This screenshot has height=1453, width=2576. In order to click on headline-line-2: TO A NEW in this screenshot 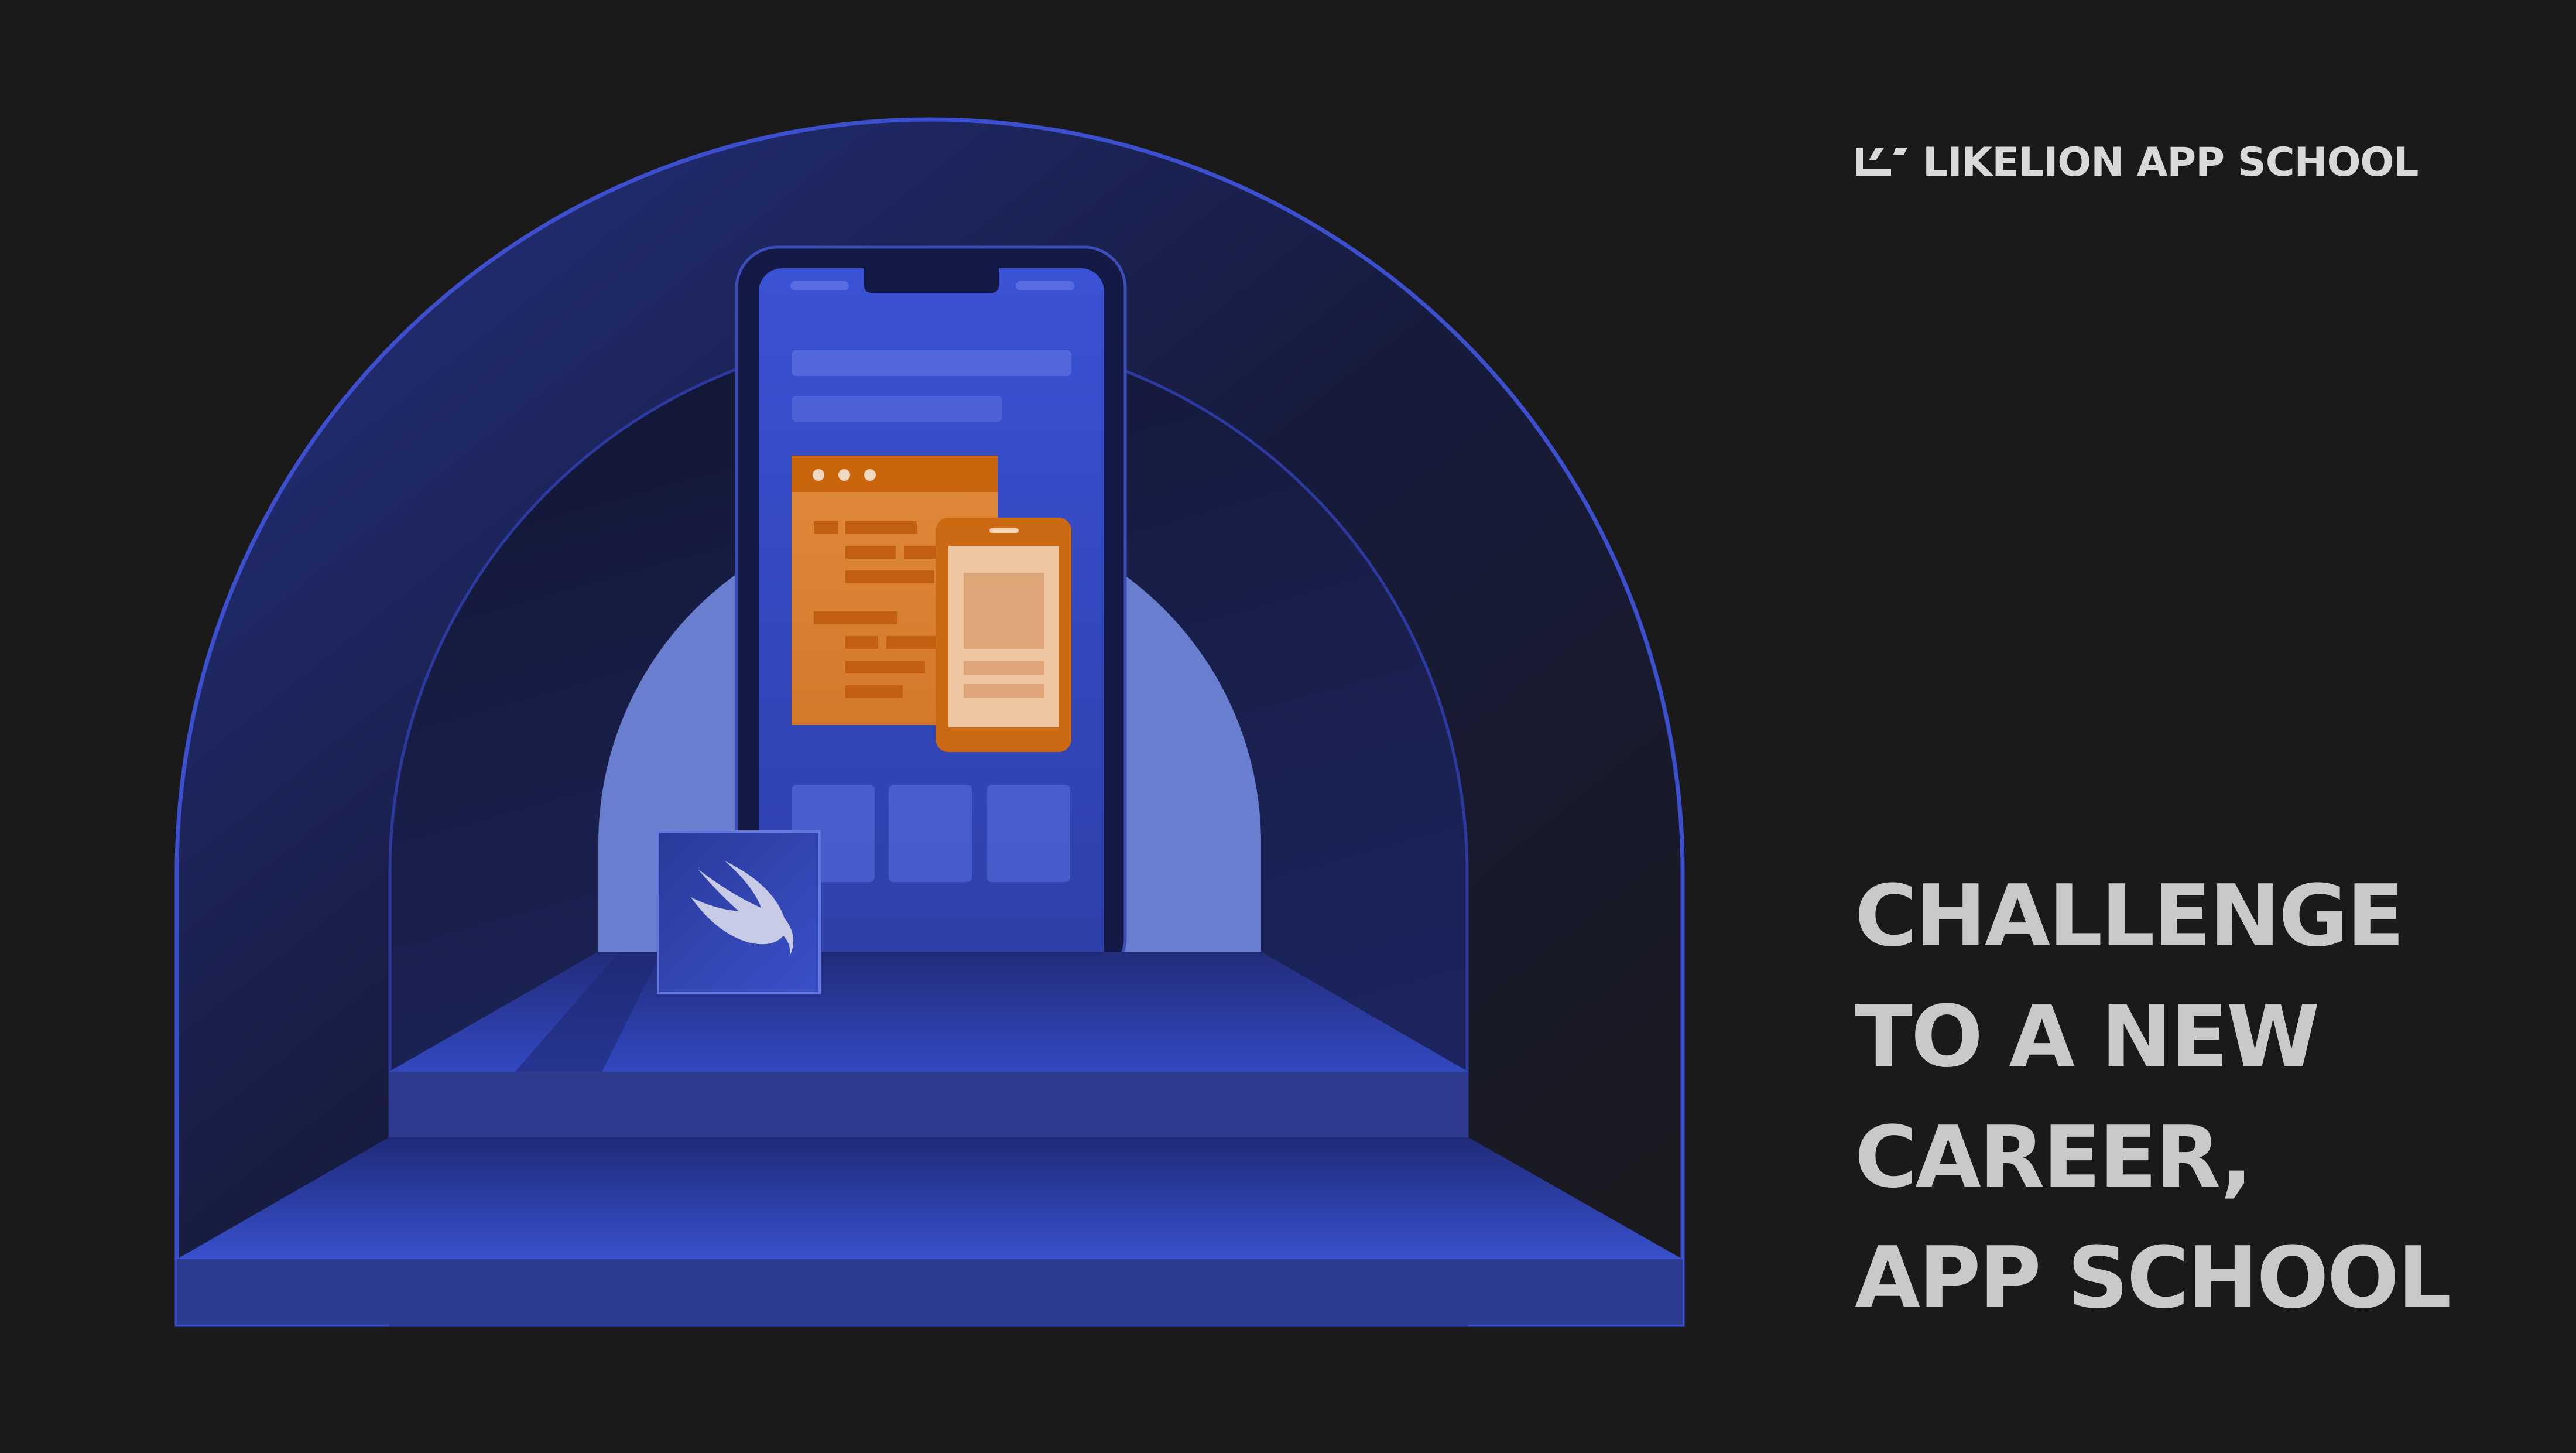, I will do `click(2087, 1036)`.